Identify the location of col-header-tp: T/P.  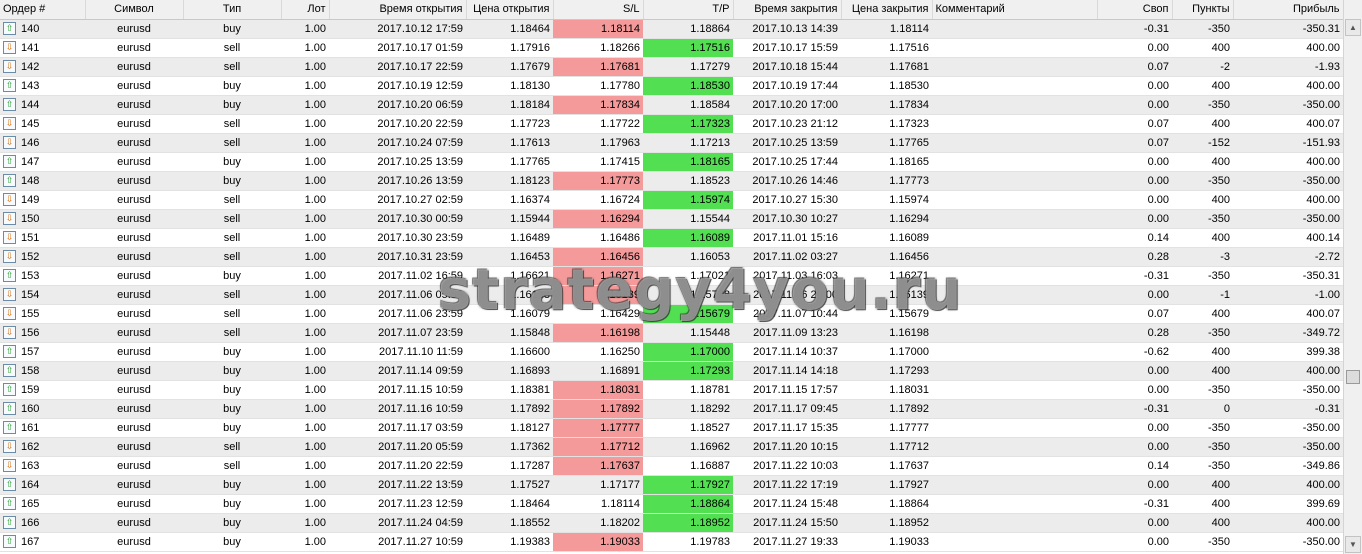
(688, 10).